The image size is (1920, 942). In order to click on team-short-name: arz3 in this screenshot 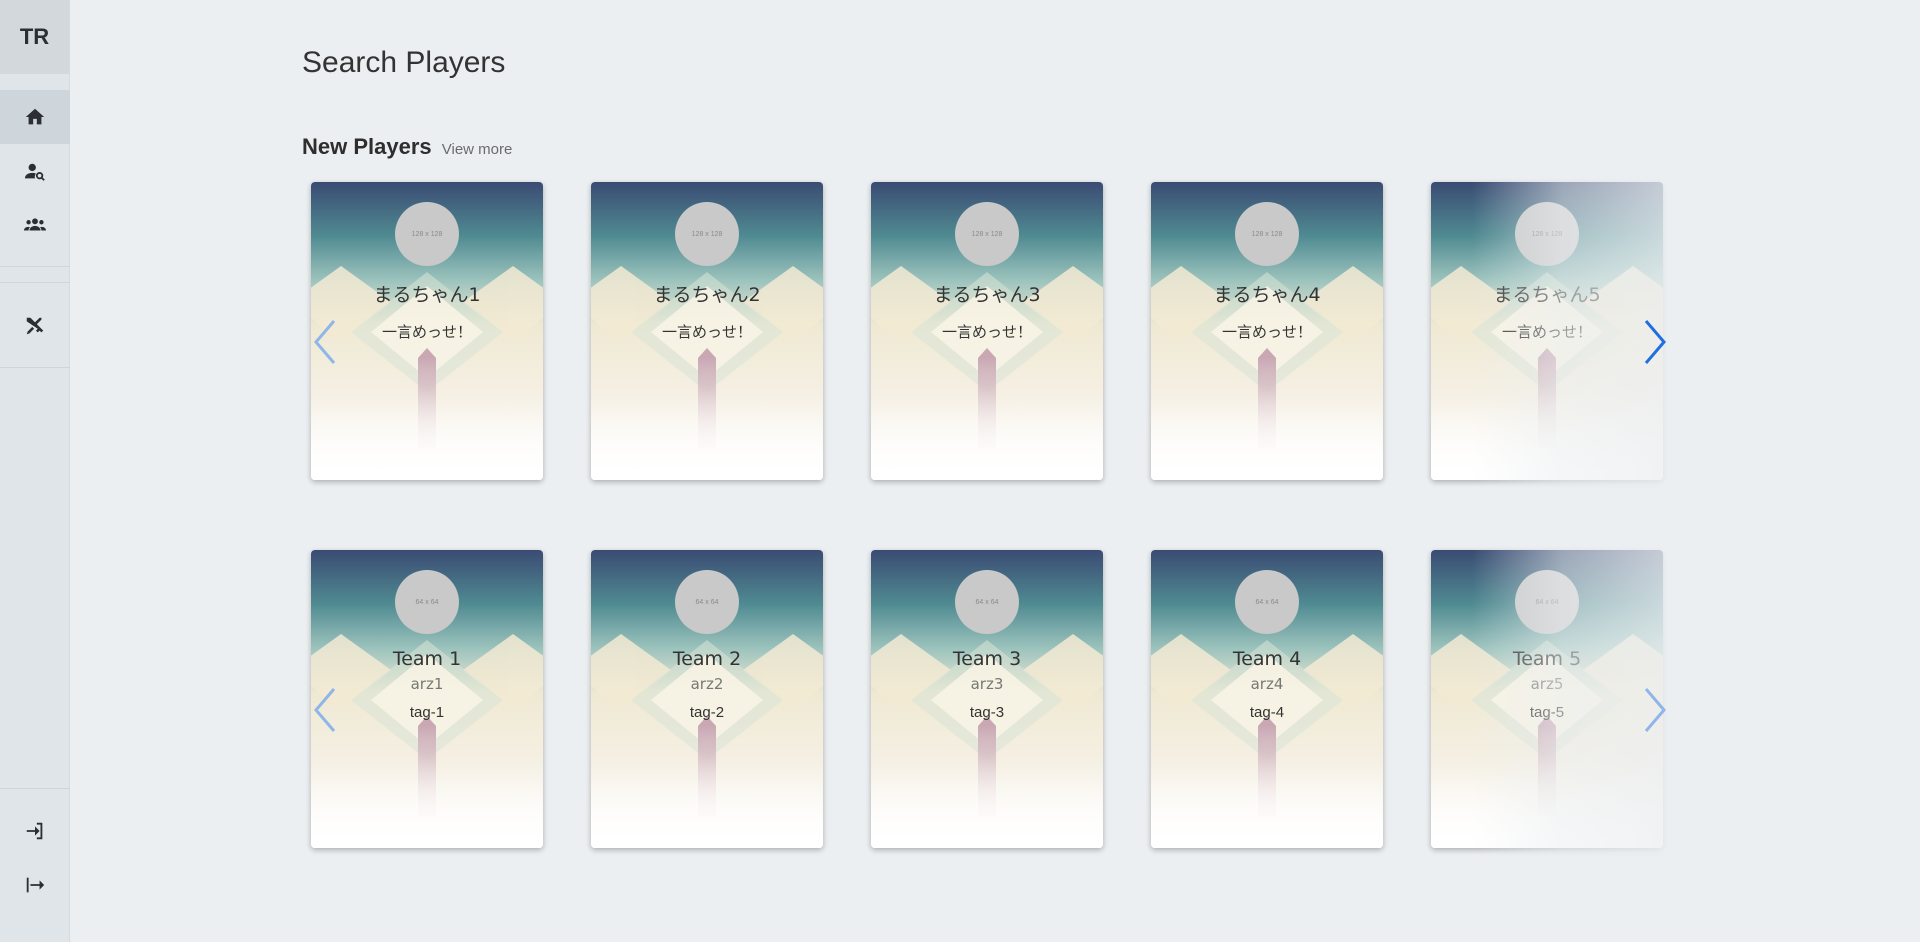, I will do `click(987, 684)`.